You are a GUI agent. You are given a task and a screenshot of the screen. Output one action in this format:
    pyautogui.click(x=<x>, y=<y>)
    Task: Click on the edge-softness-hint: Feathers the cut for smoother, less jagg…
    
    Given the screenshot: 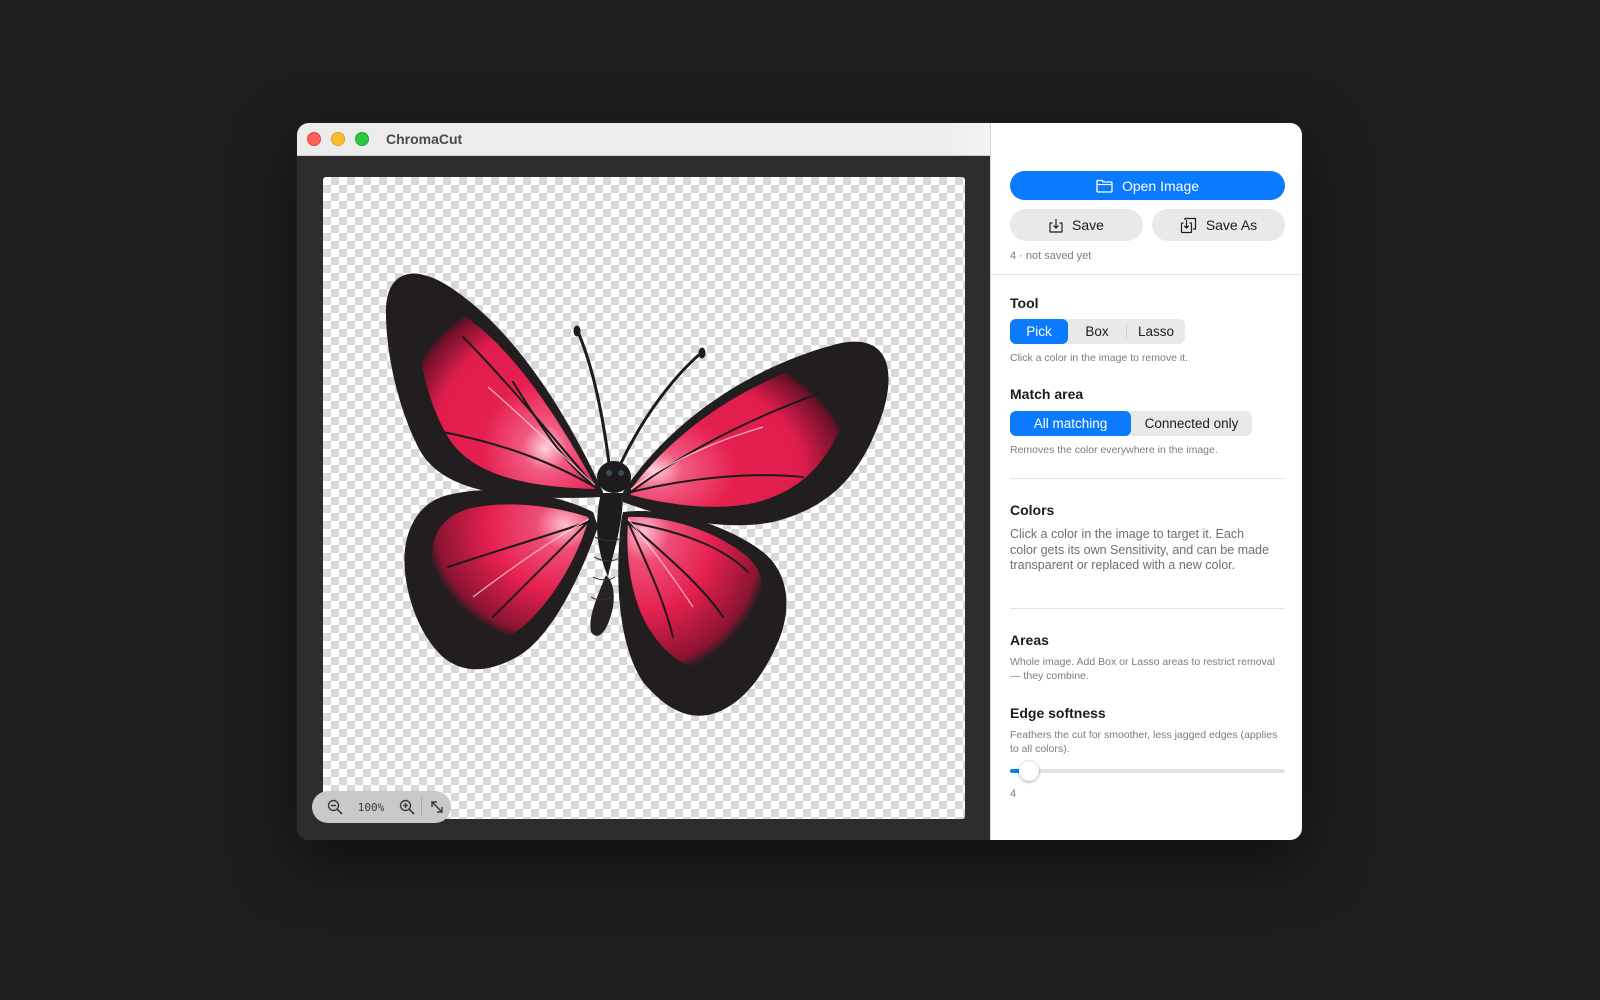 What is the action you would take?
    pyautogui.click(x=1144, y=742)
    